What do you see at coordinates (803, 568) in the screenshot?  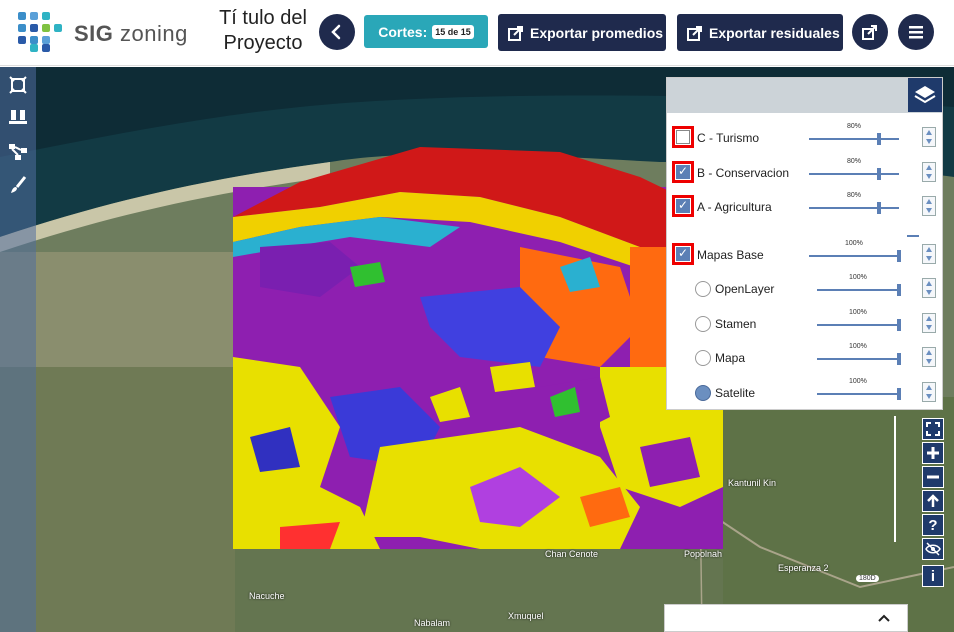 I see `map-label-esperanza: Esperanza 2` at bounding box center [803, 568].